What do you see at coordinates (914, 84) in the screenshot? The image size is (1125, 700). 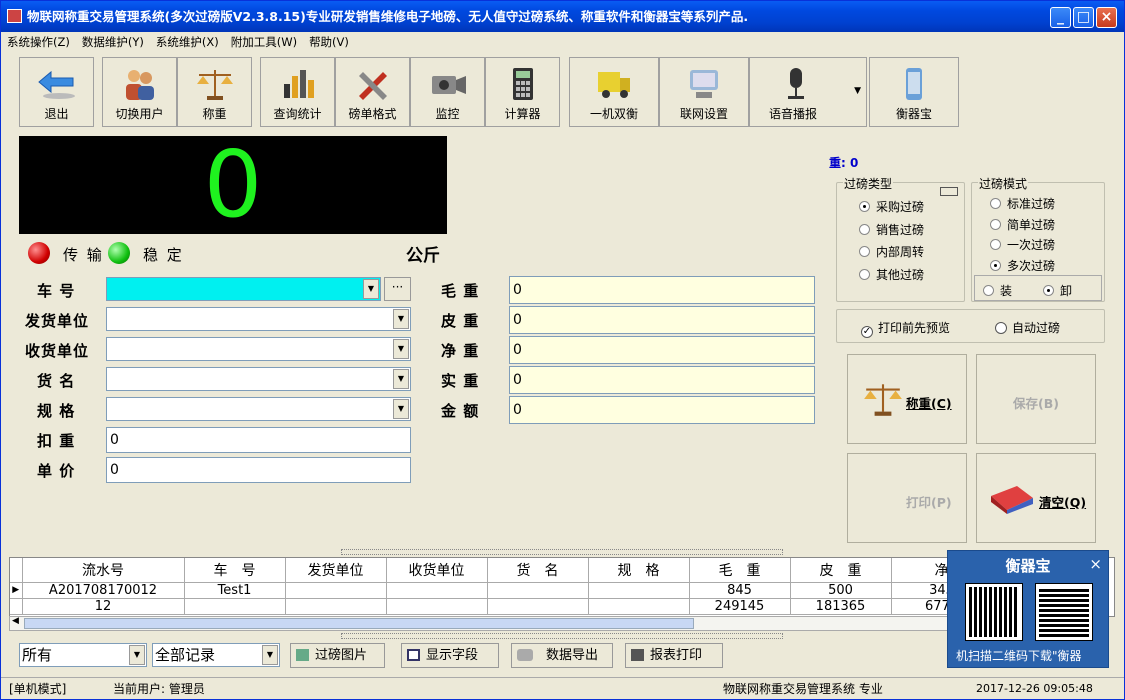 I see `phone-icon` at bounding box center [914, 84].